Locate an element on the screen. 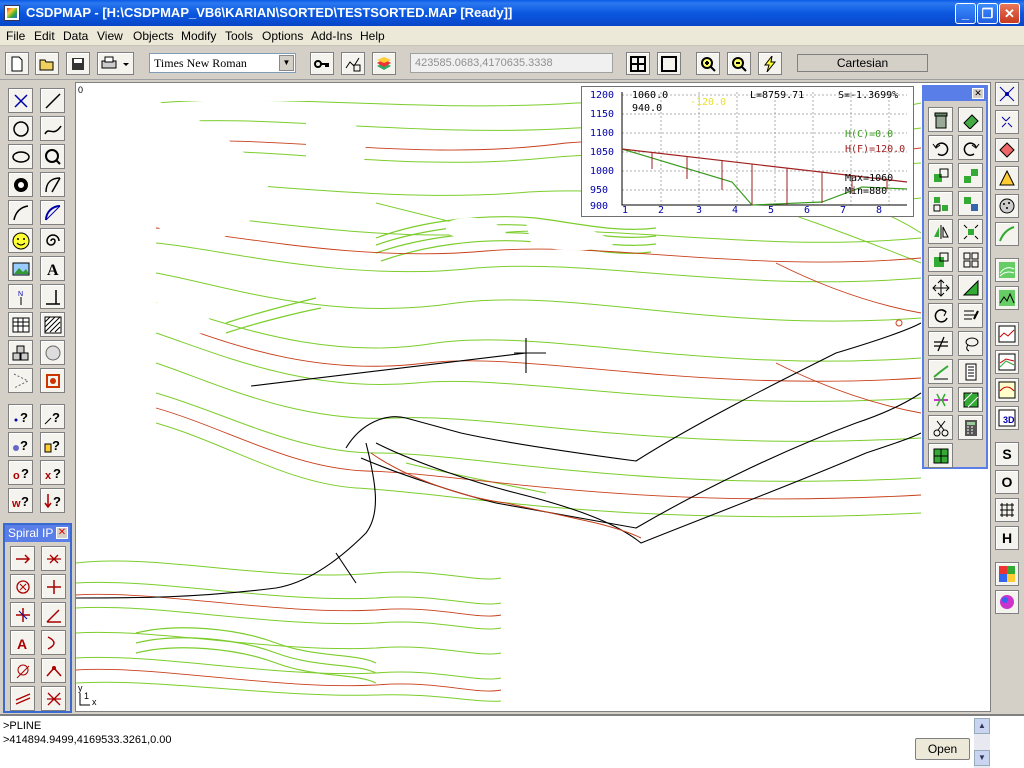 The height and width of the screenshot is (768, 1024). menu-file: File is located at coordinates (15, 36).